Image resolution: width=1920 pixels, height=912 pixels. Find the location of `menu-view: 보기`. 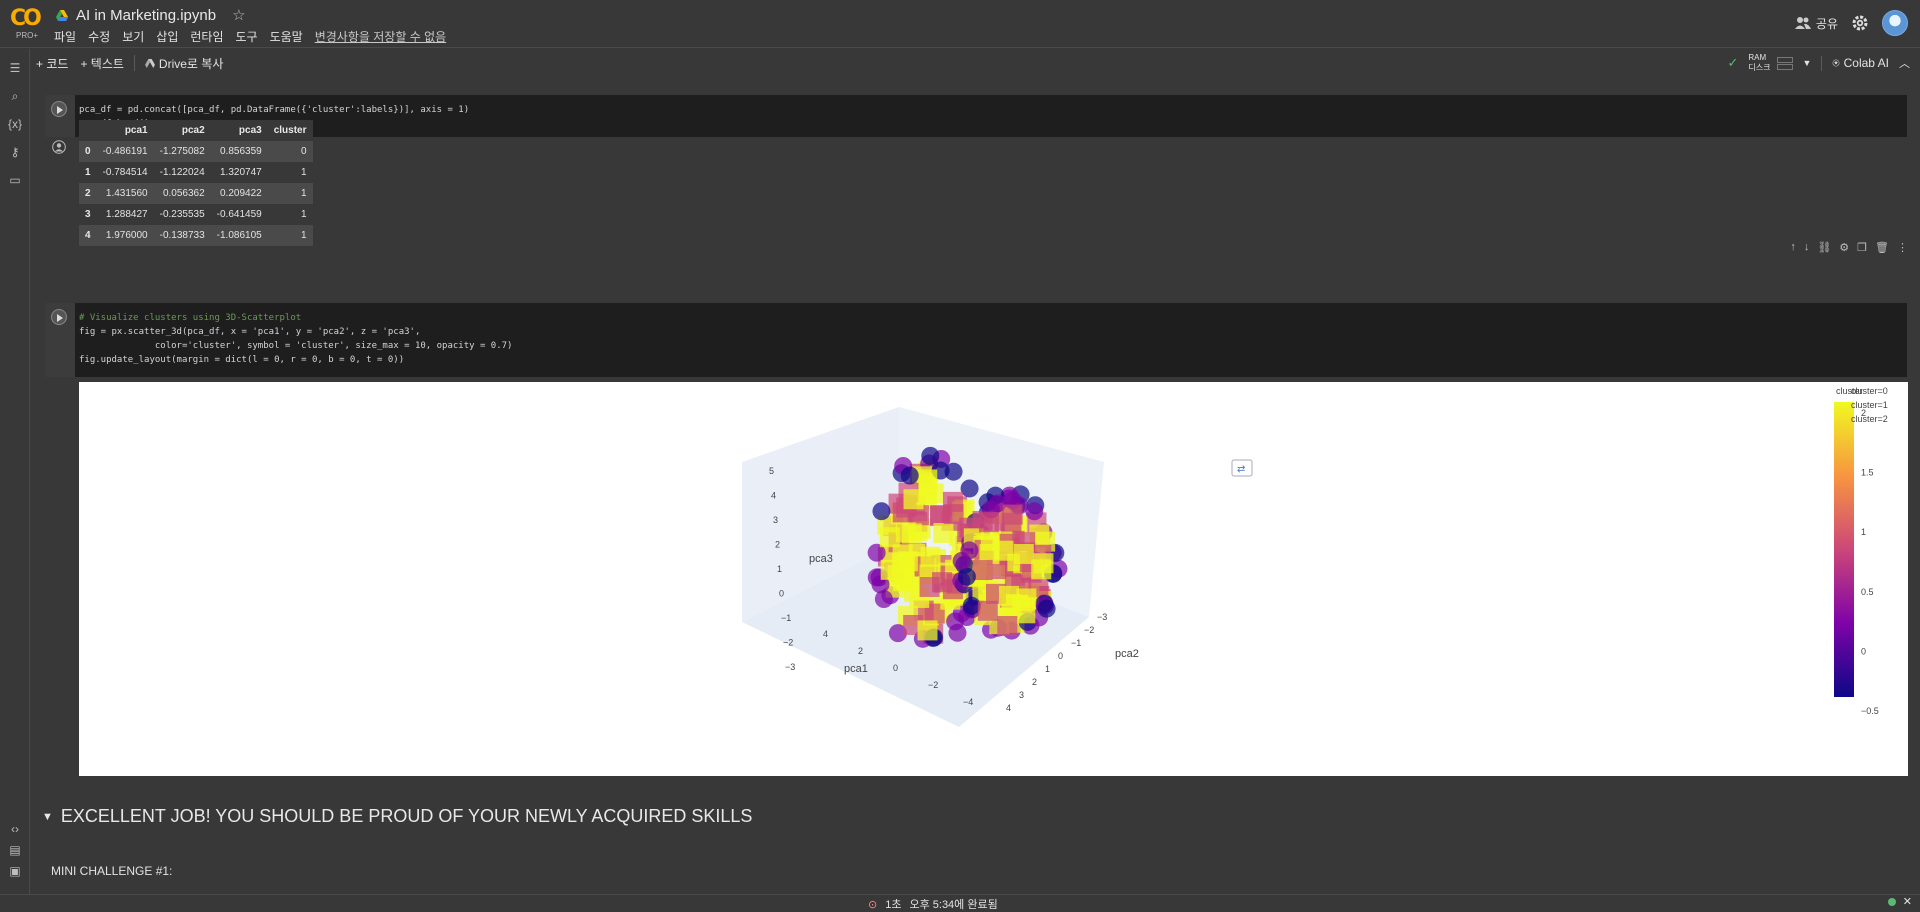

menu-view: 보기 is located at coordinates (133, 36).